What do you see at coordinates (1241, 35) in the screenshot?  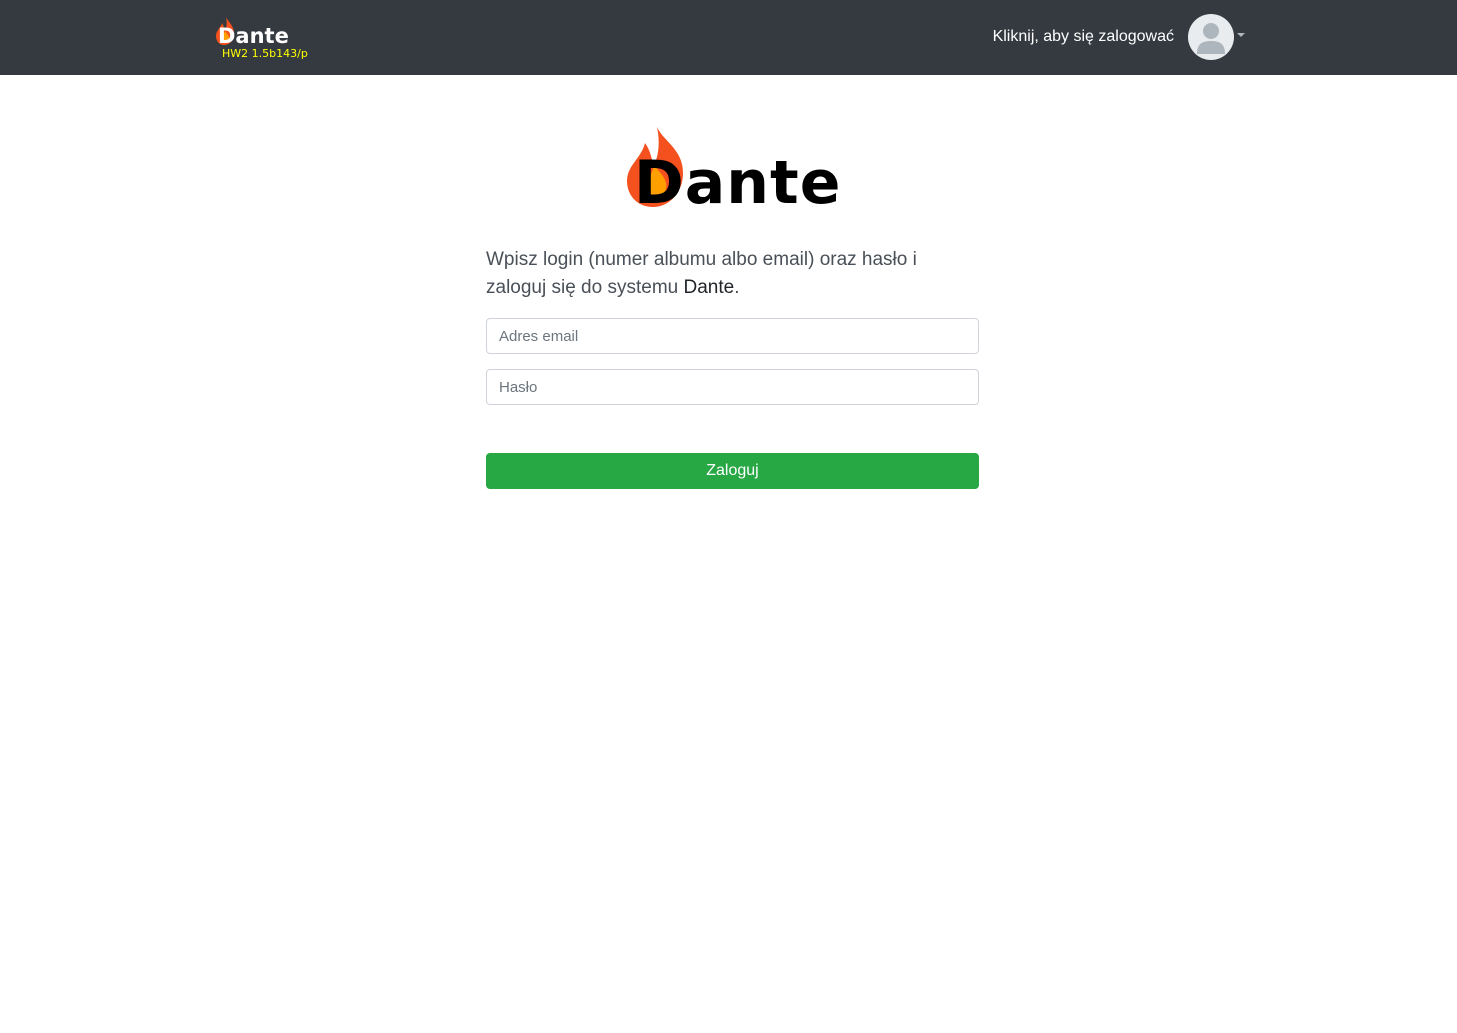 I see `caret-down-icon` at bounding box center [1241, 35].